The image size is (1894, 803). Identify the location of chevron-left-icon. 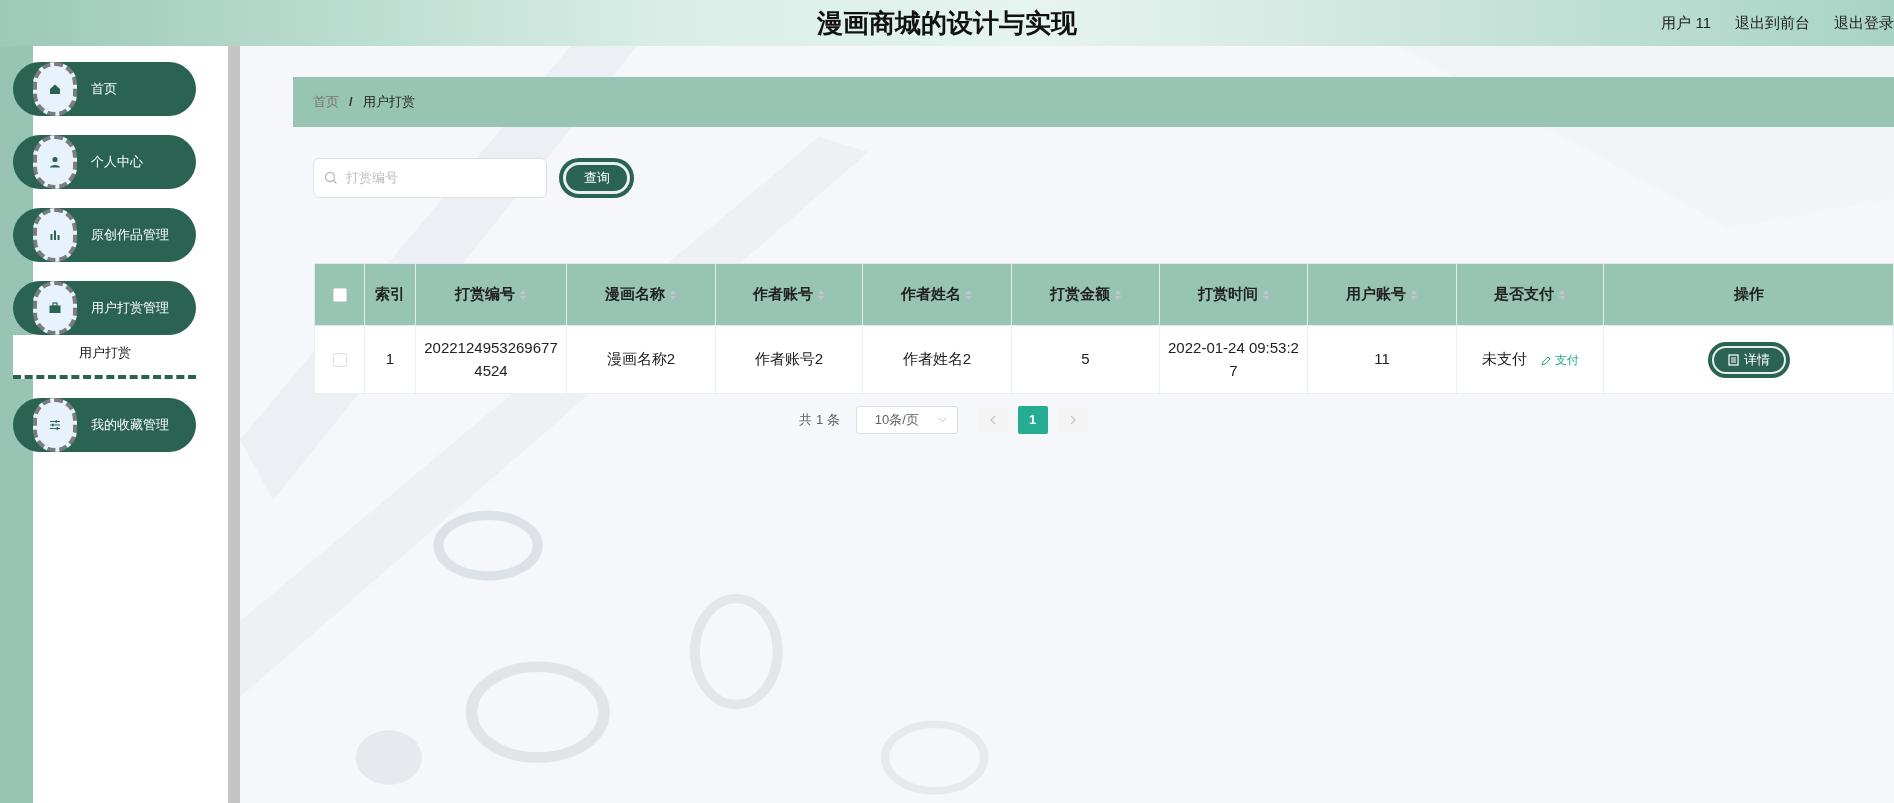
(992, 420).